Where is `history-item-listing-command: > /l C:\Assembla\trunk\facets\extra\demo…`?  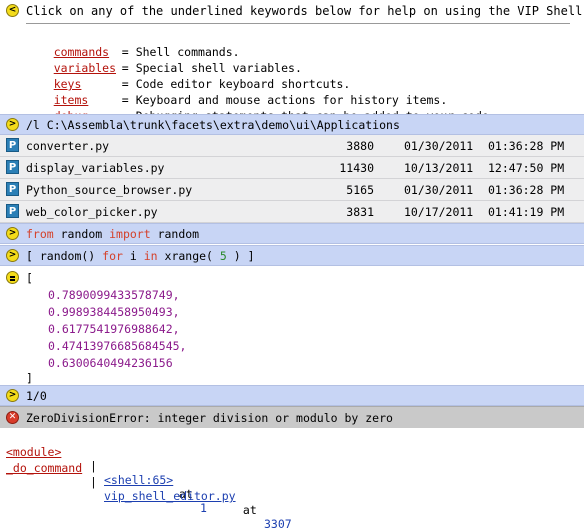
history-item-listing-command: > /l C:\Assembla\trunk\facets\extra\demo… is located at coordinates (292, 124).